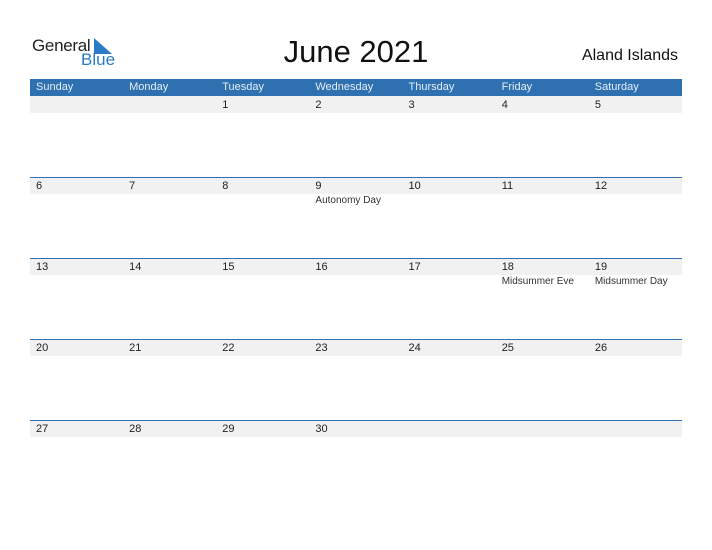  What do you see at coordinates (132, 186) in the screenshot?
I see `day-number: 7` at bounding box center [132, 186].